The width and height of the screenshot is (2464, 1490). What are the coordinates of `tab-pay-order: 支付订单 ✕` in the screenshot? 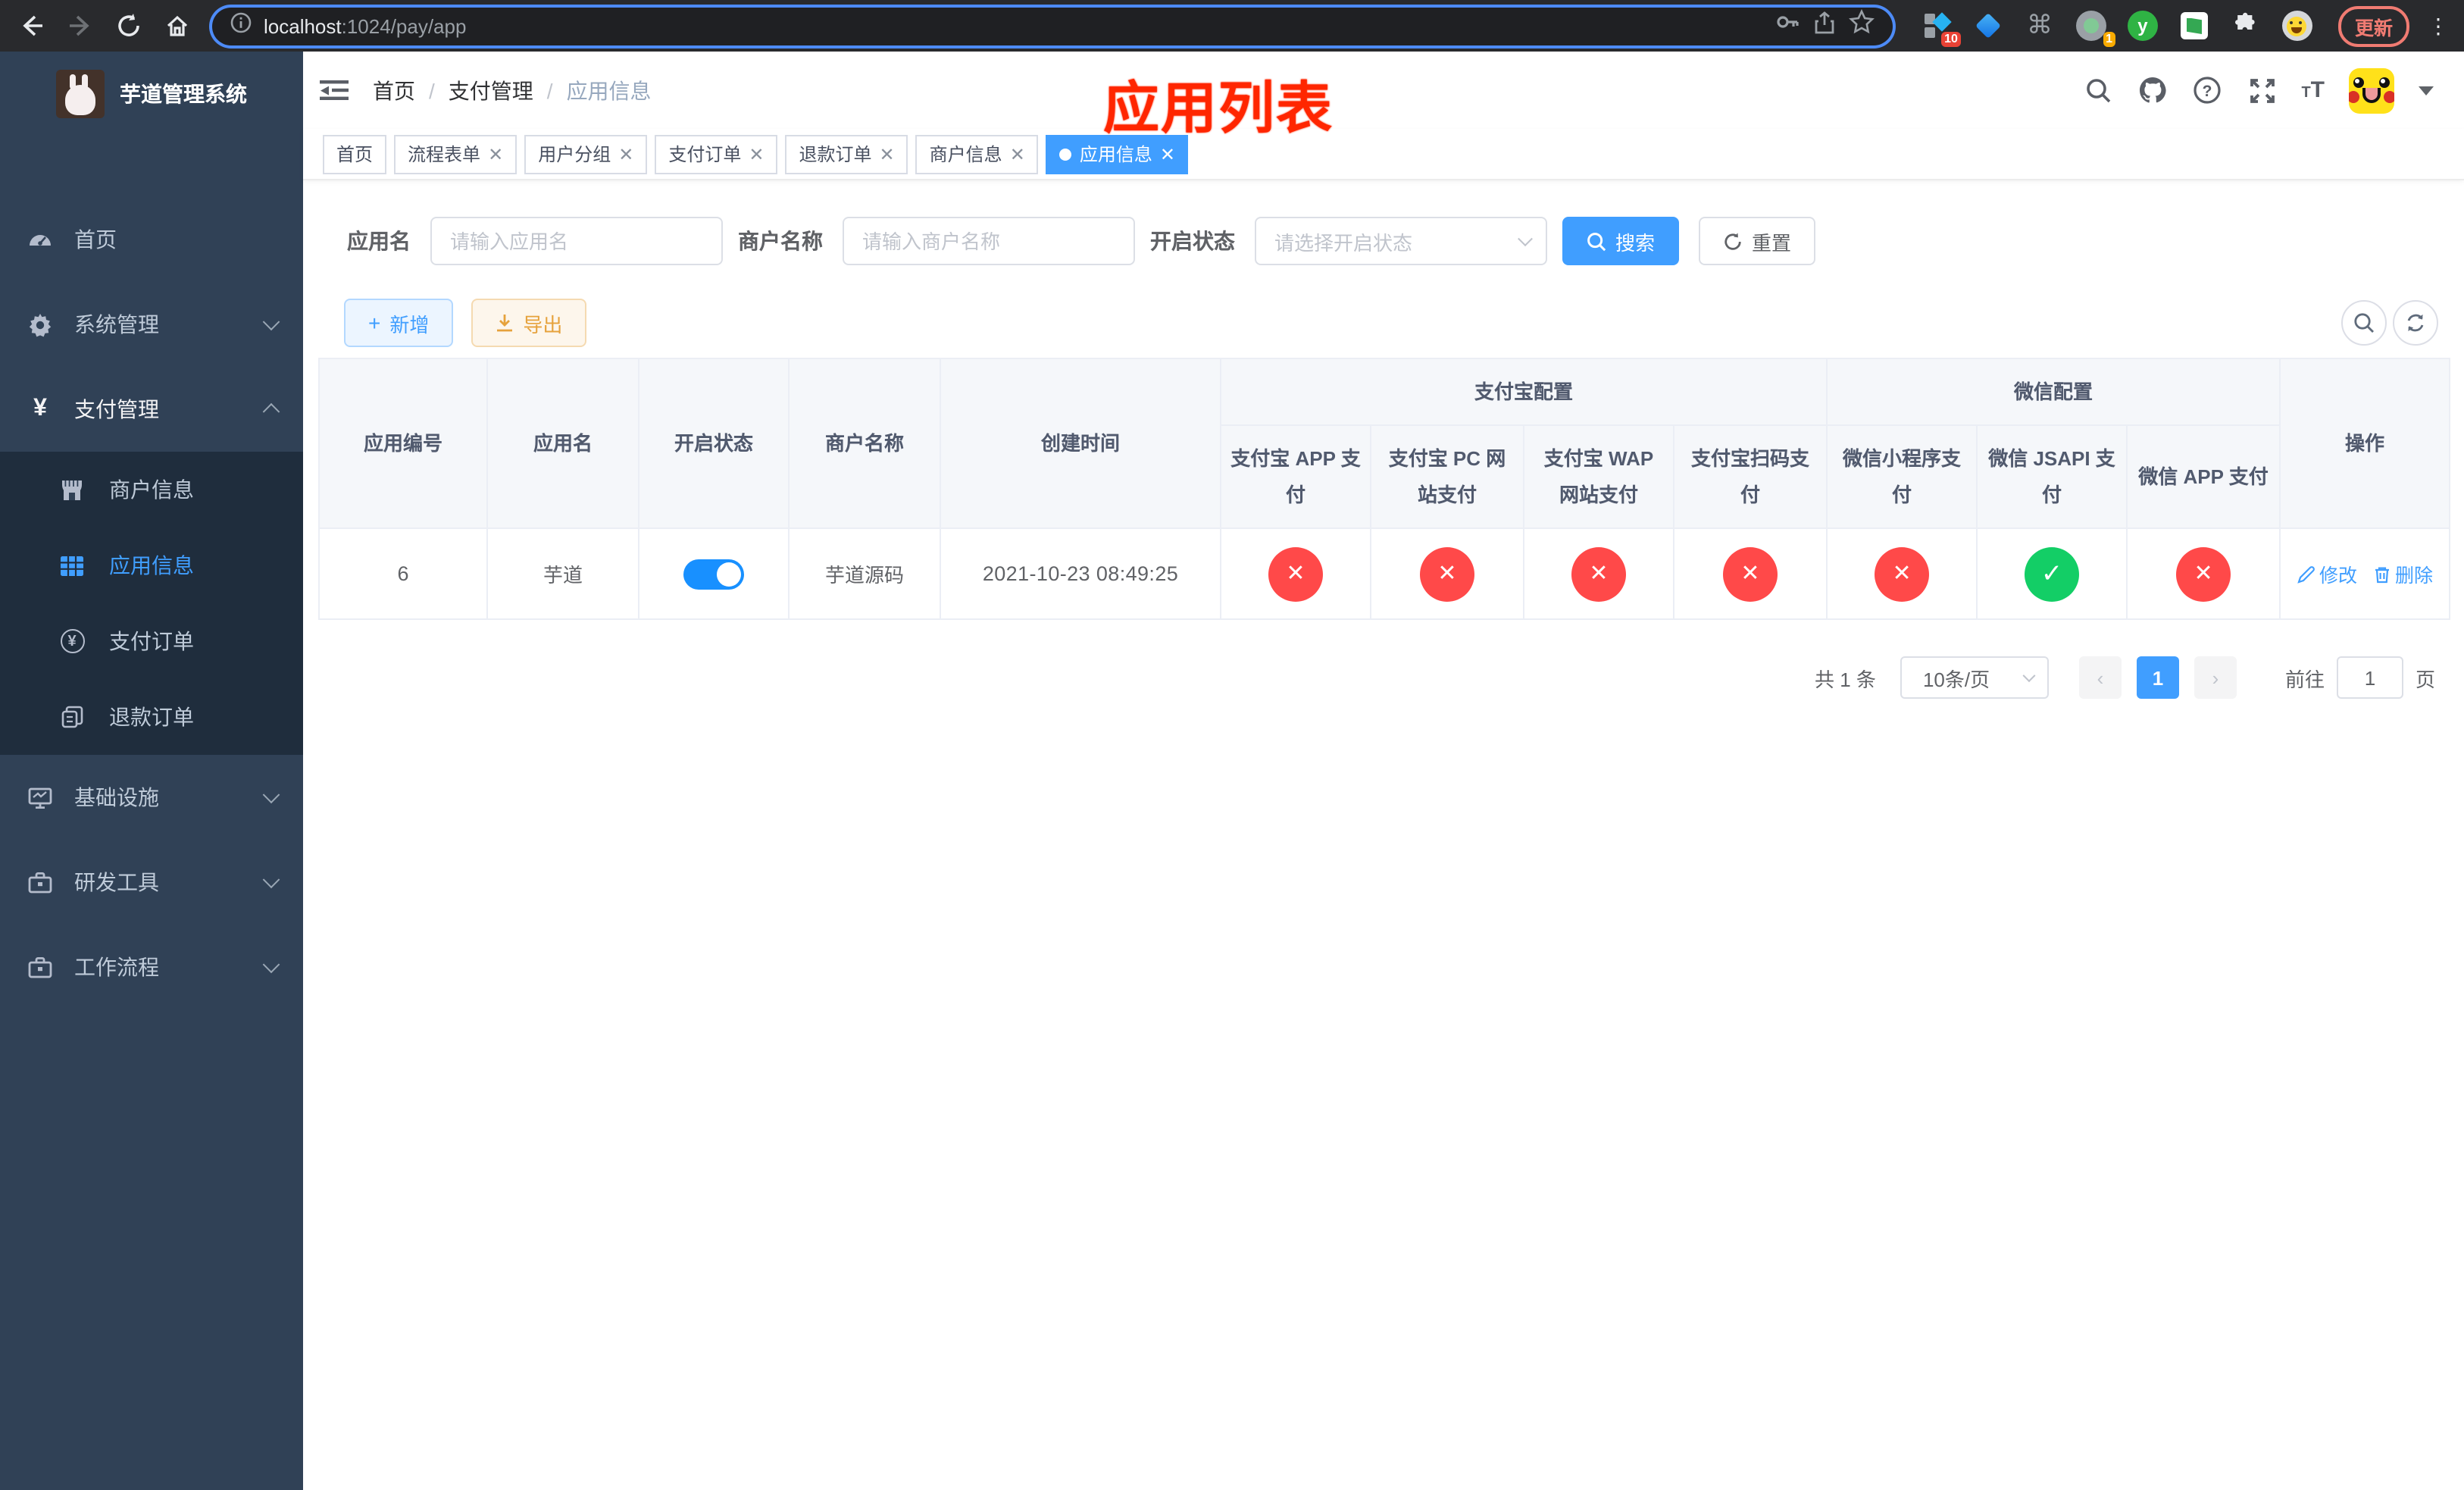 It's located at (716, 154).